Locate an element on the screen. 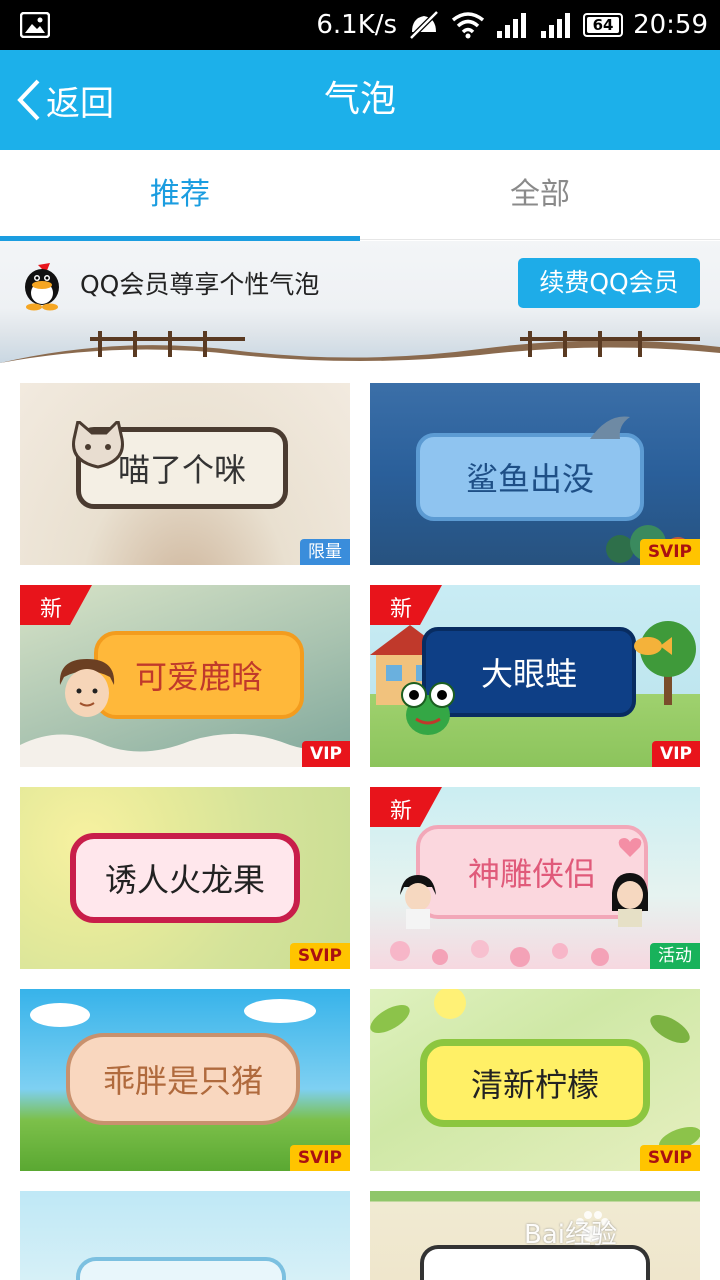 The width and height of the screenshot is (720, 1280). qq-penguin-logo is located at coordinates (42, 287).